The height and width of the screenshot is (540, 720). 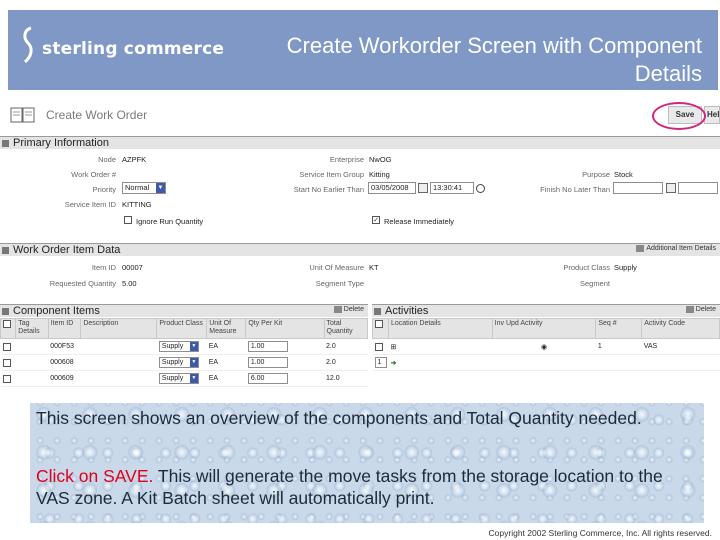 I want to click on help-button: Help, so click(x=712, y=115).